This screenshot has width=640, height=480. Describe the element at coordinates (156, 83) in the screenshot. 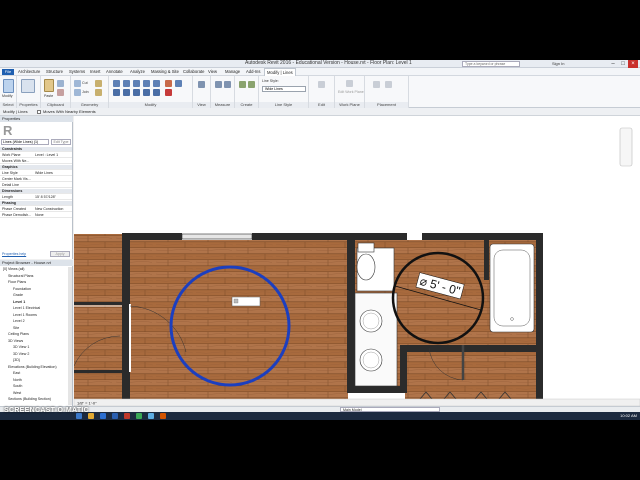

I see `split-icon` at that location.